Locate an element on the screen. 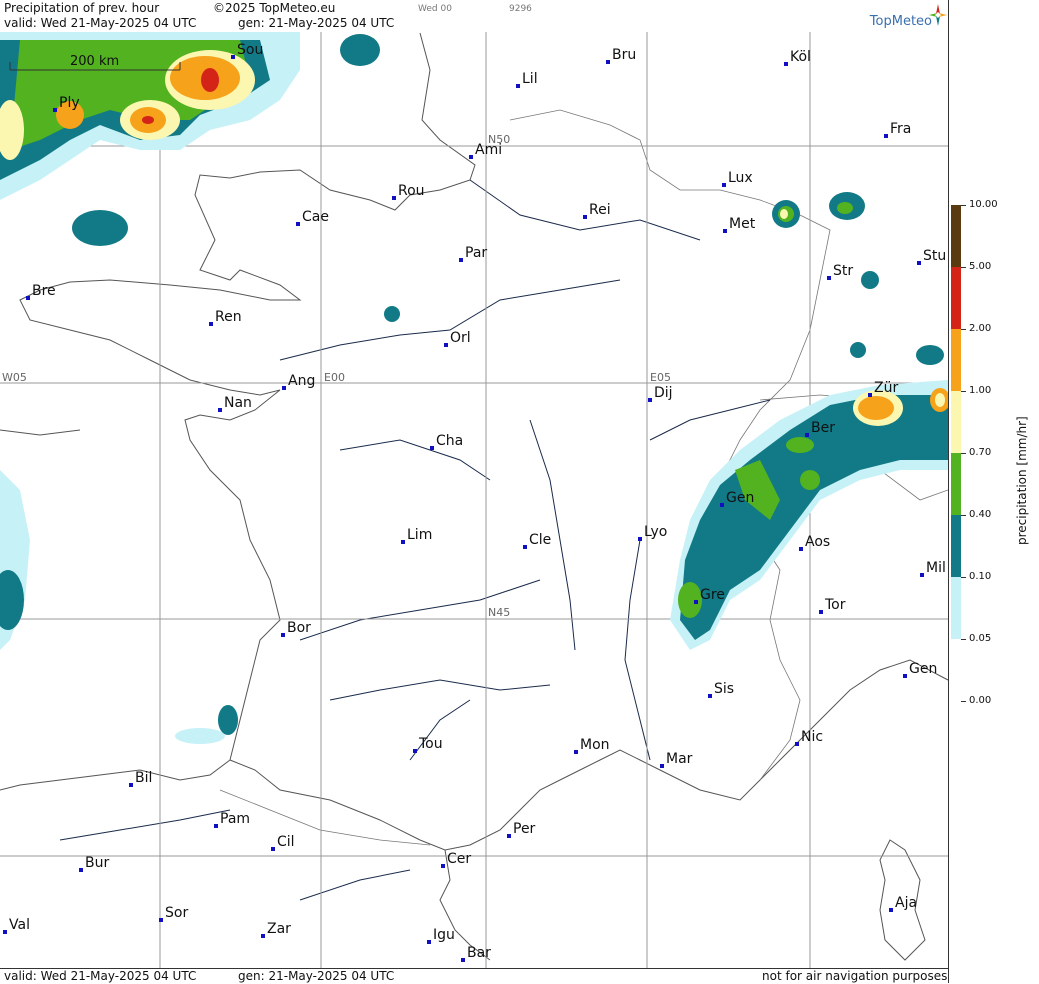 This screenshot has width=1039, height=984. legend-level-label: 0.00 is located at coordinates (980, 700).